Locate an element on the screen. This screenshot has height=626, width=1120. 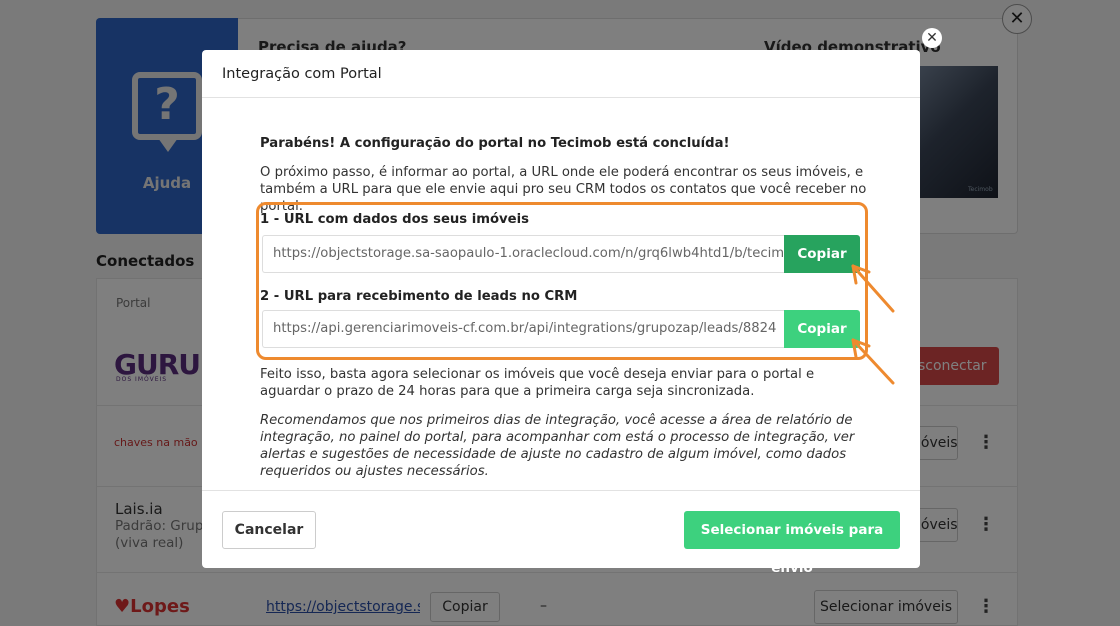
modal-header: Integração com Portal is located at coordinates (561, 74).